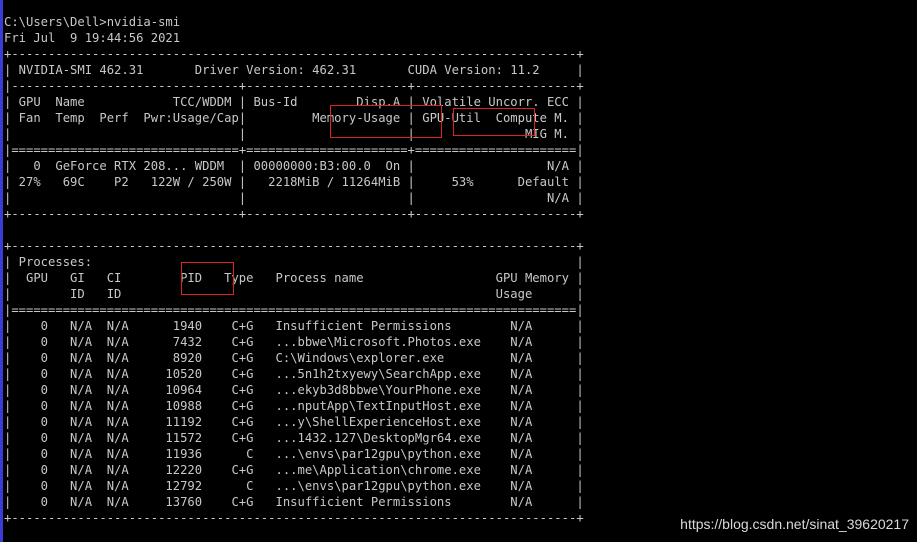 The width and height of the screenshot is (917, 542). Describe the element at coordinates (386, 121) in the screenshot. I see `memory-usage-highlight-box` at that location.